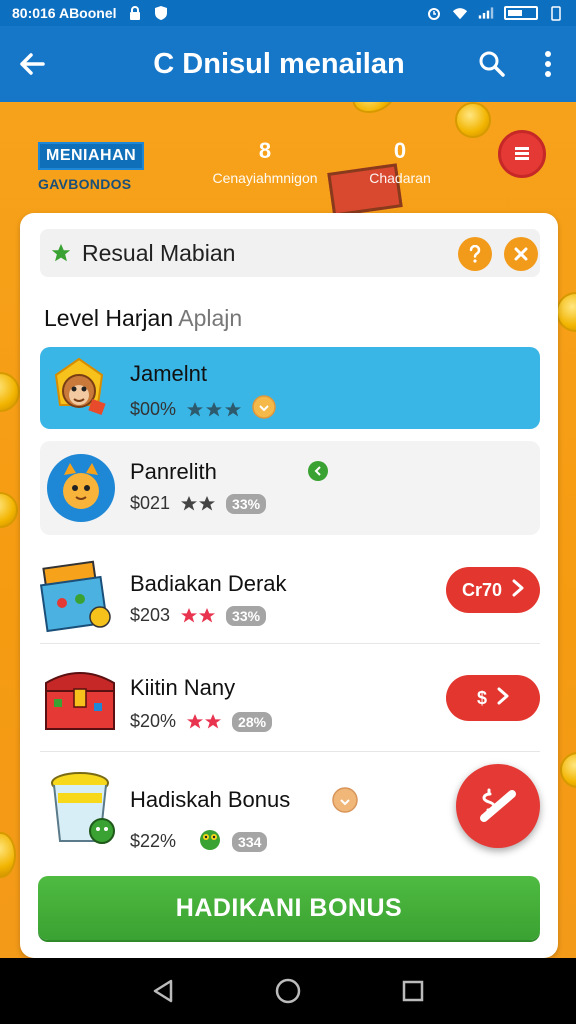 Image resolution: width=576 pixels, height=1024 pixels. What do you see at coordinates (290, 388) in the screenshot?
I see `list-item: Jamelnt $00%` at bounding box center [290, 388].